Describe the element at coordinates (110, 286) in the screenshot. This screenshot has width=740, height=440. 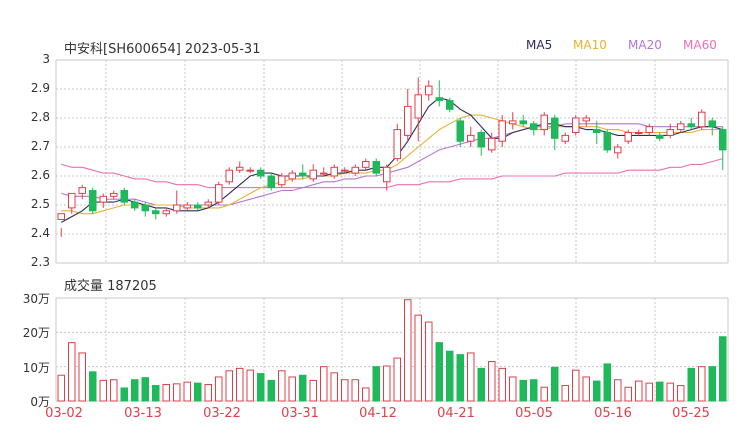
I see `volume-title: 成交量 187205` at that location.